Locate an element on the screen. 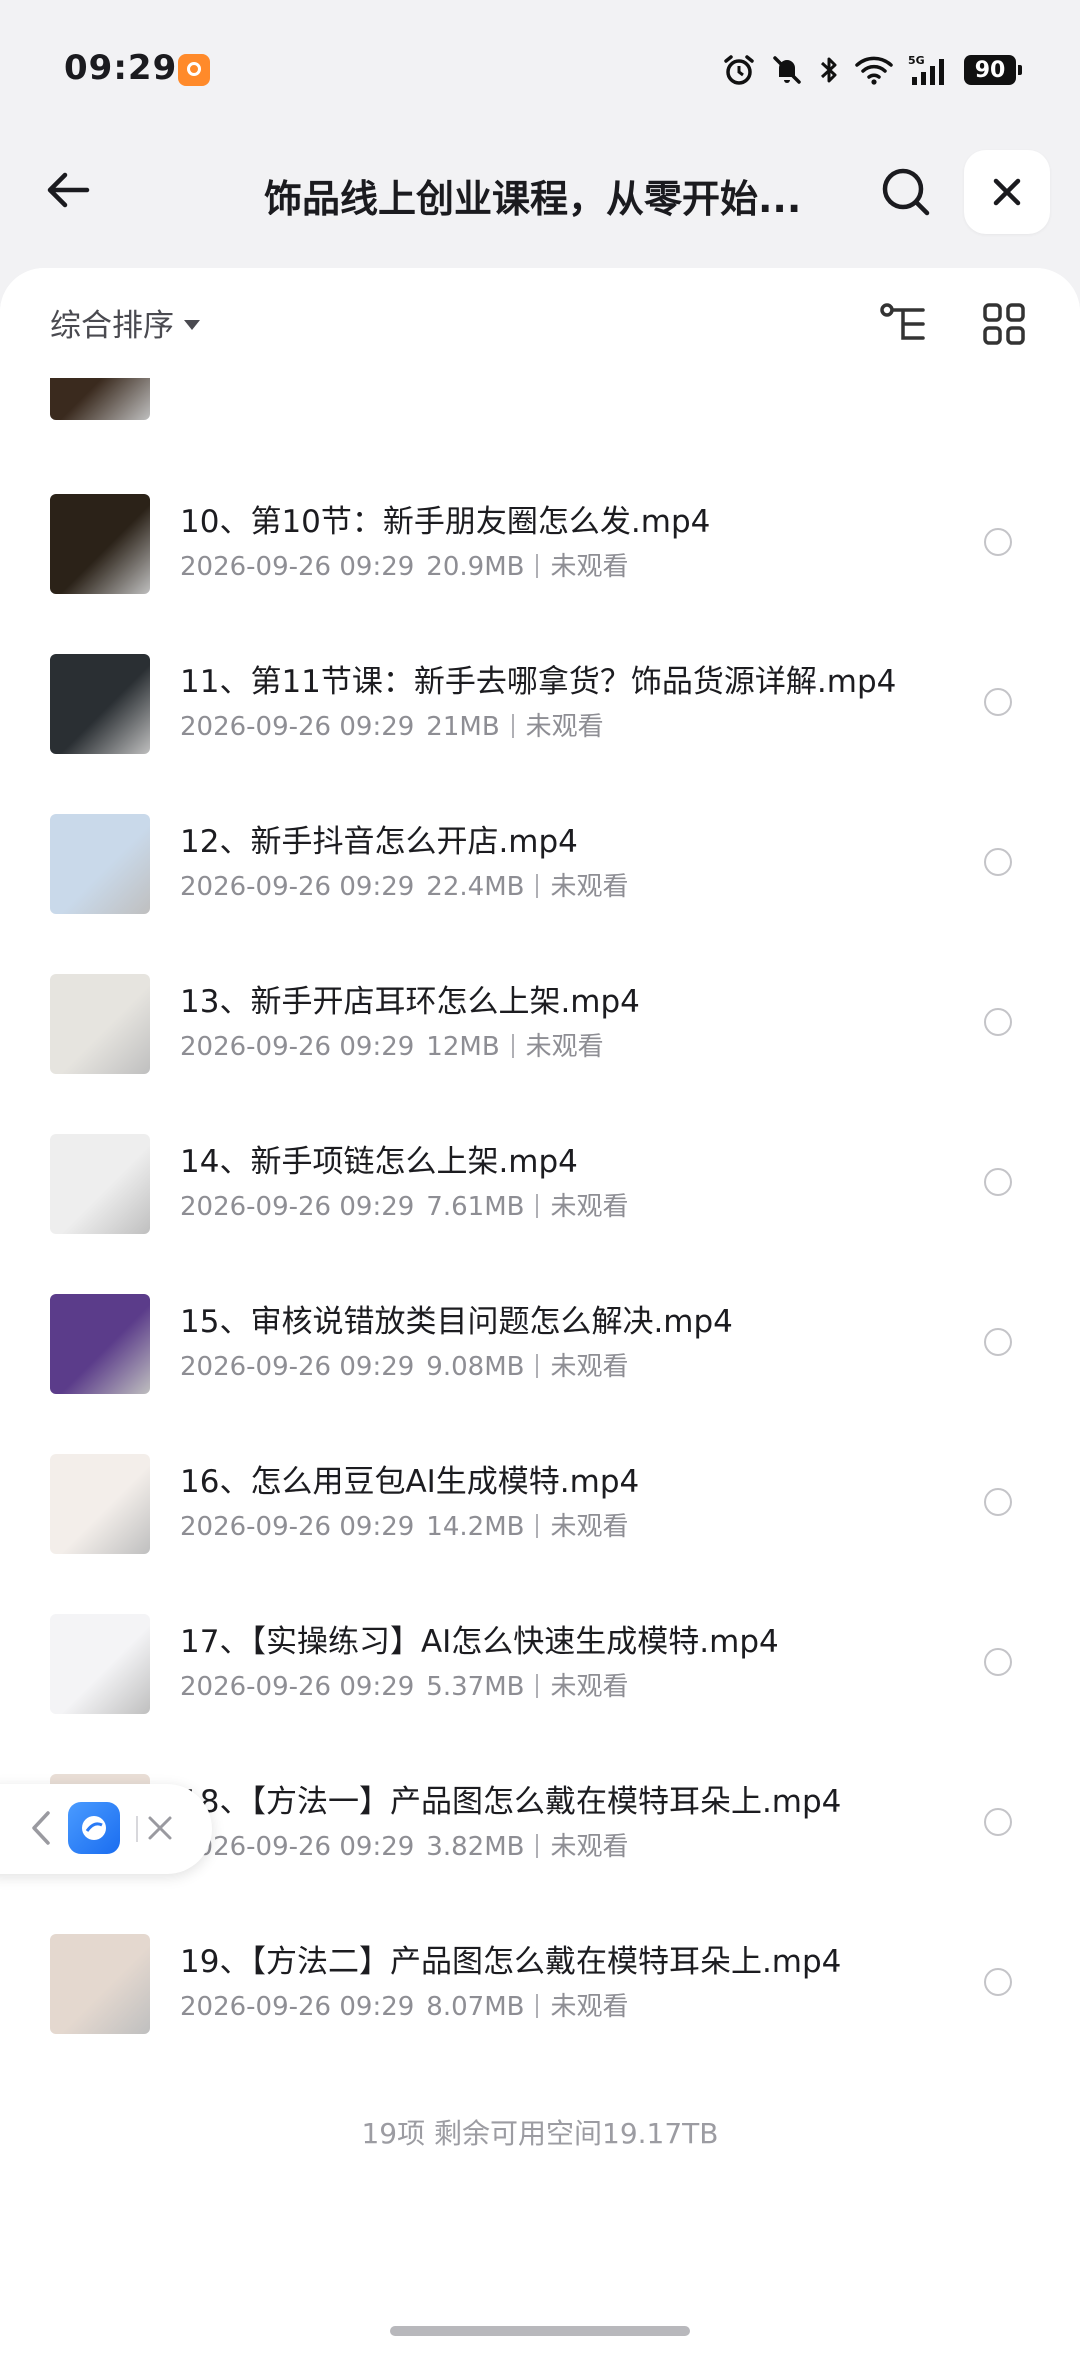  sort-label: 综合排序 is located at coordinates (112, 326).